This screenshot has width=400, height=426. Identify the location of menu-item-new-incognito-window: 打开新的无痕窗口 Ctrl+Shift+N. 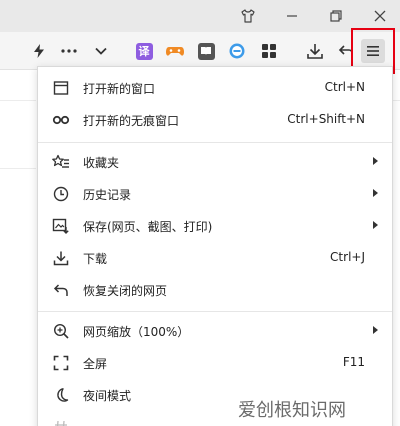
(215, 120).